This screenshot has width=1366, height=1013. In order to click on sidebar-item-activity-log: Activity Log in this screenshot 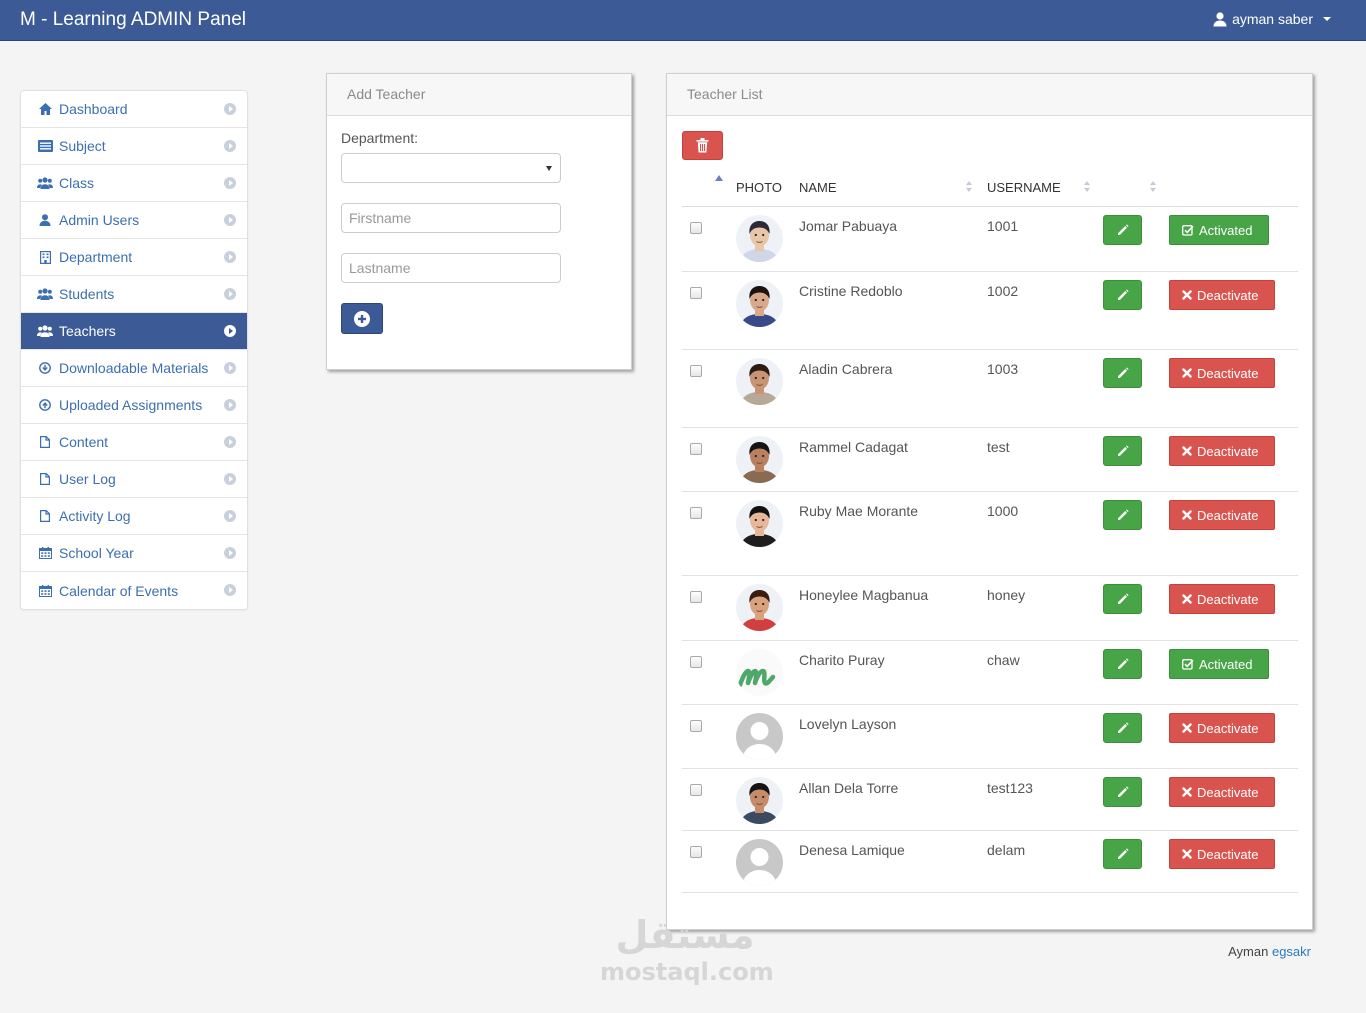, I will do `click(134, 516)`.